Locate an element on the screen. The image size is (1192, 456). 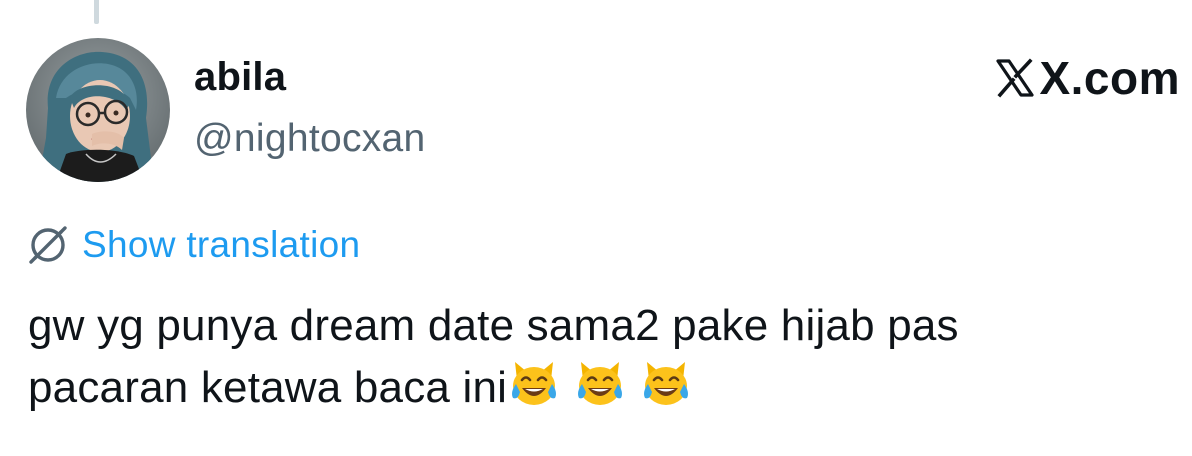
avatar is located at coordinates (98, 110).